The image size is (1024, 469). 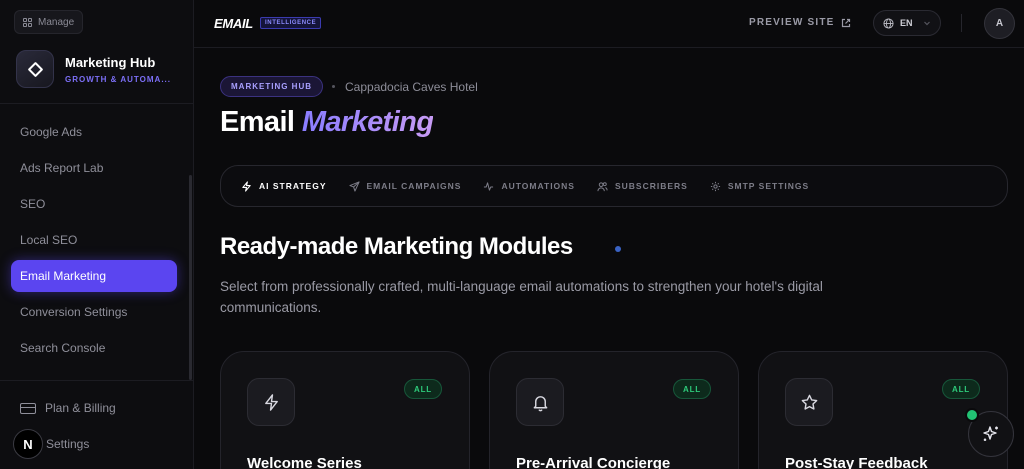 I want to click on sidebar-item-local-seo: Local SEO, so click(x=94, y=240).